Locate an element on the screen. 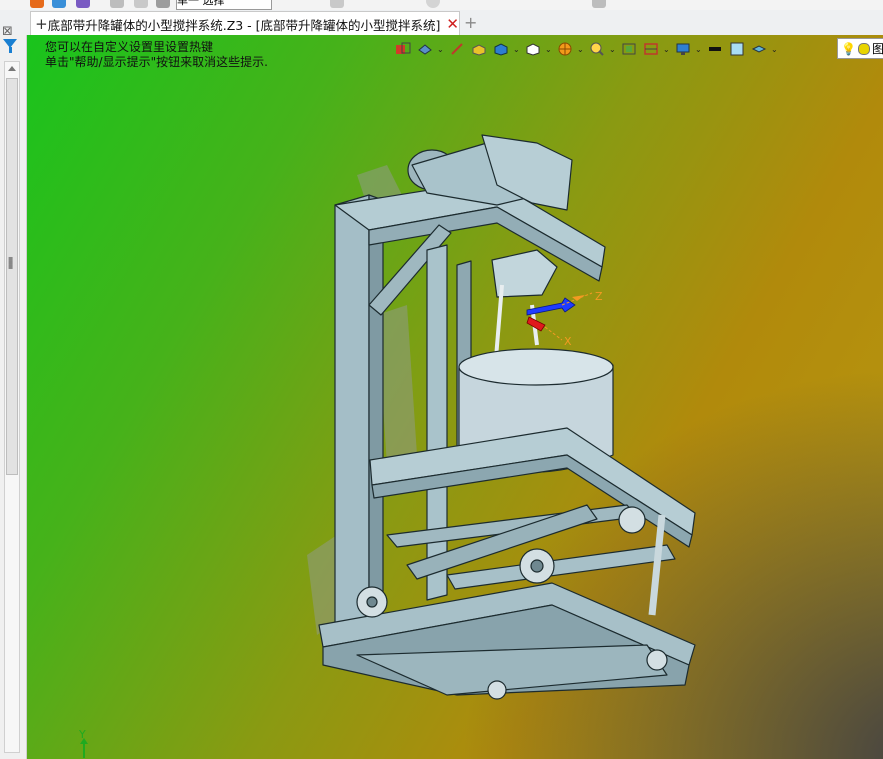  scroll-thumb is located at coordinates (12, 276).